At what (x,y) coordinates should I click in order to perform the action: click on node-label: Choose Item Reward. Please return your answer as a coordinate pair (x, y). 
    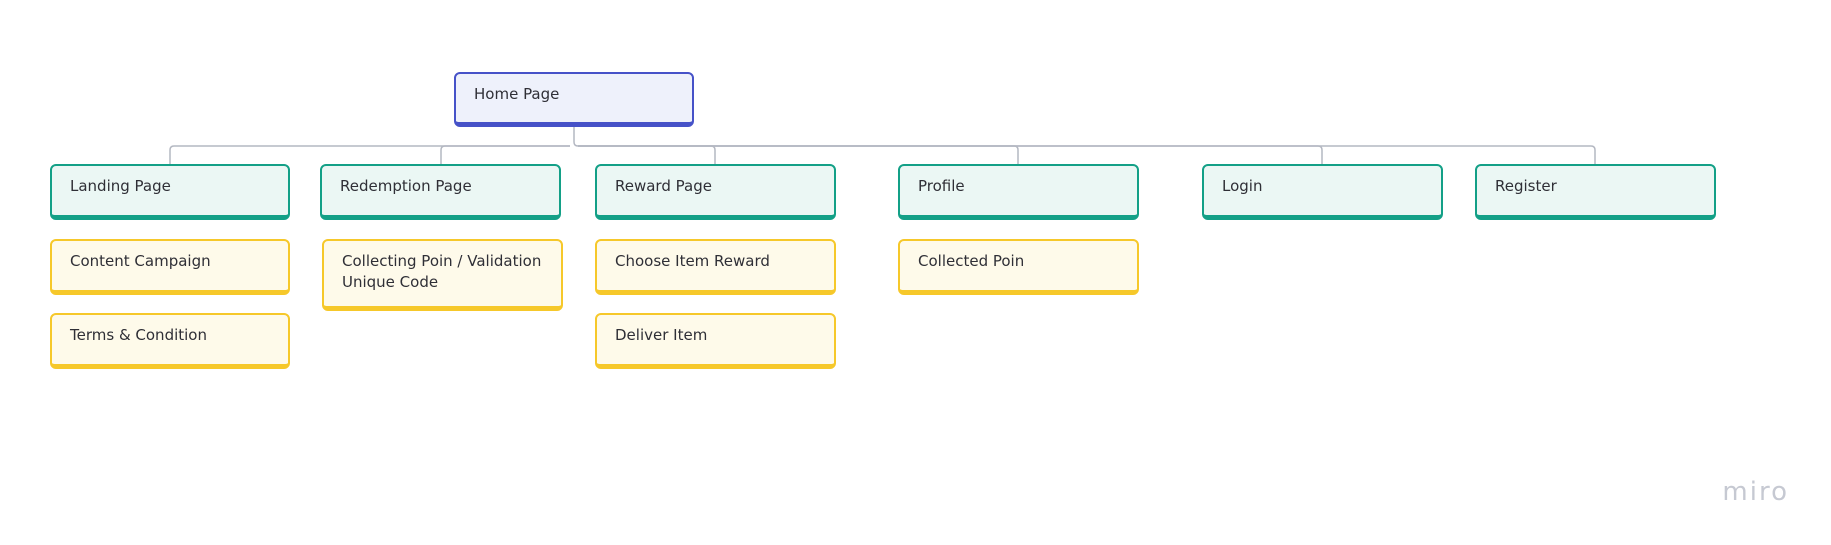
    Looking at the image, I should click on (692, 261).